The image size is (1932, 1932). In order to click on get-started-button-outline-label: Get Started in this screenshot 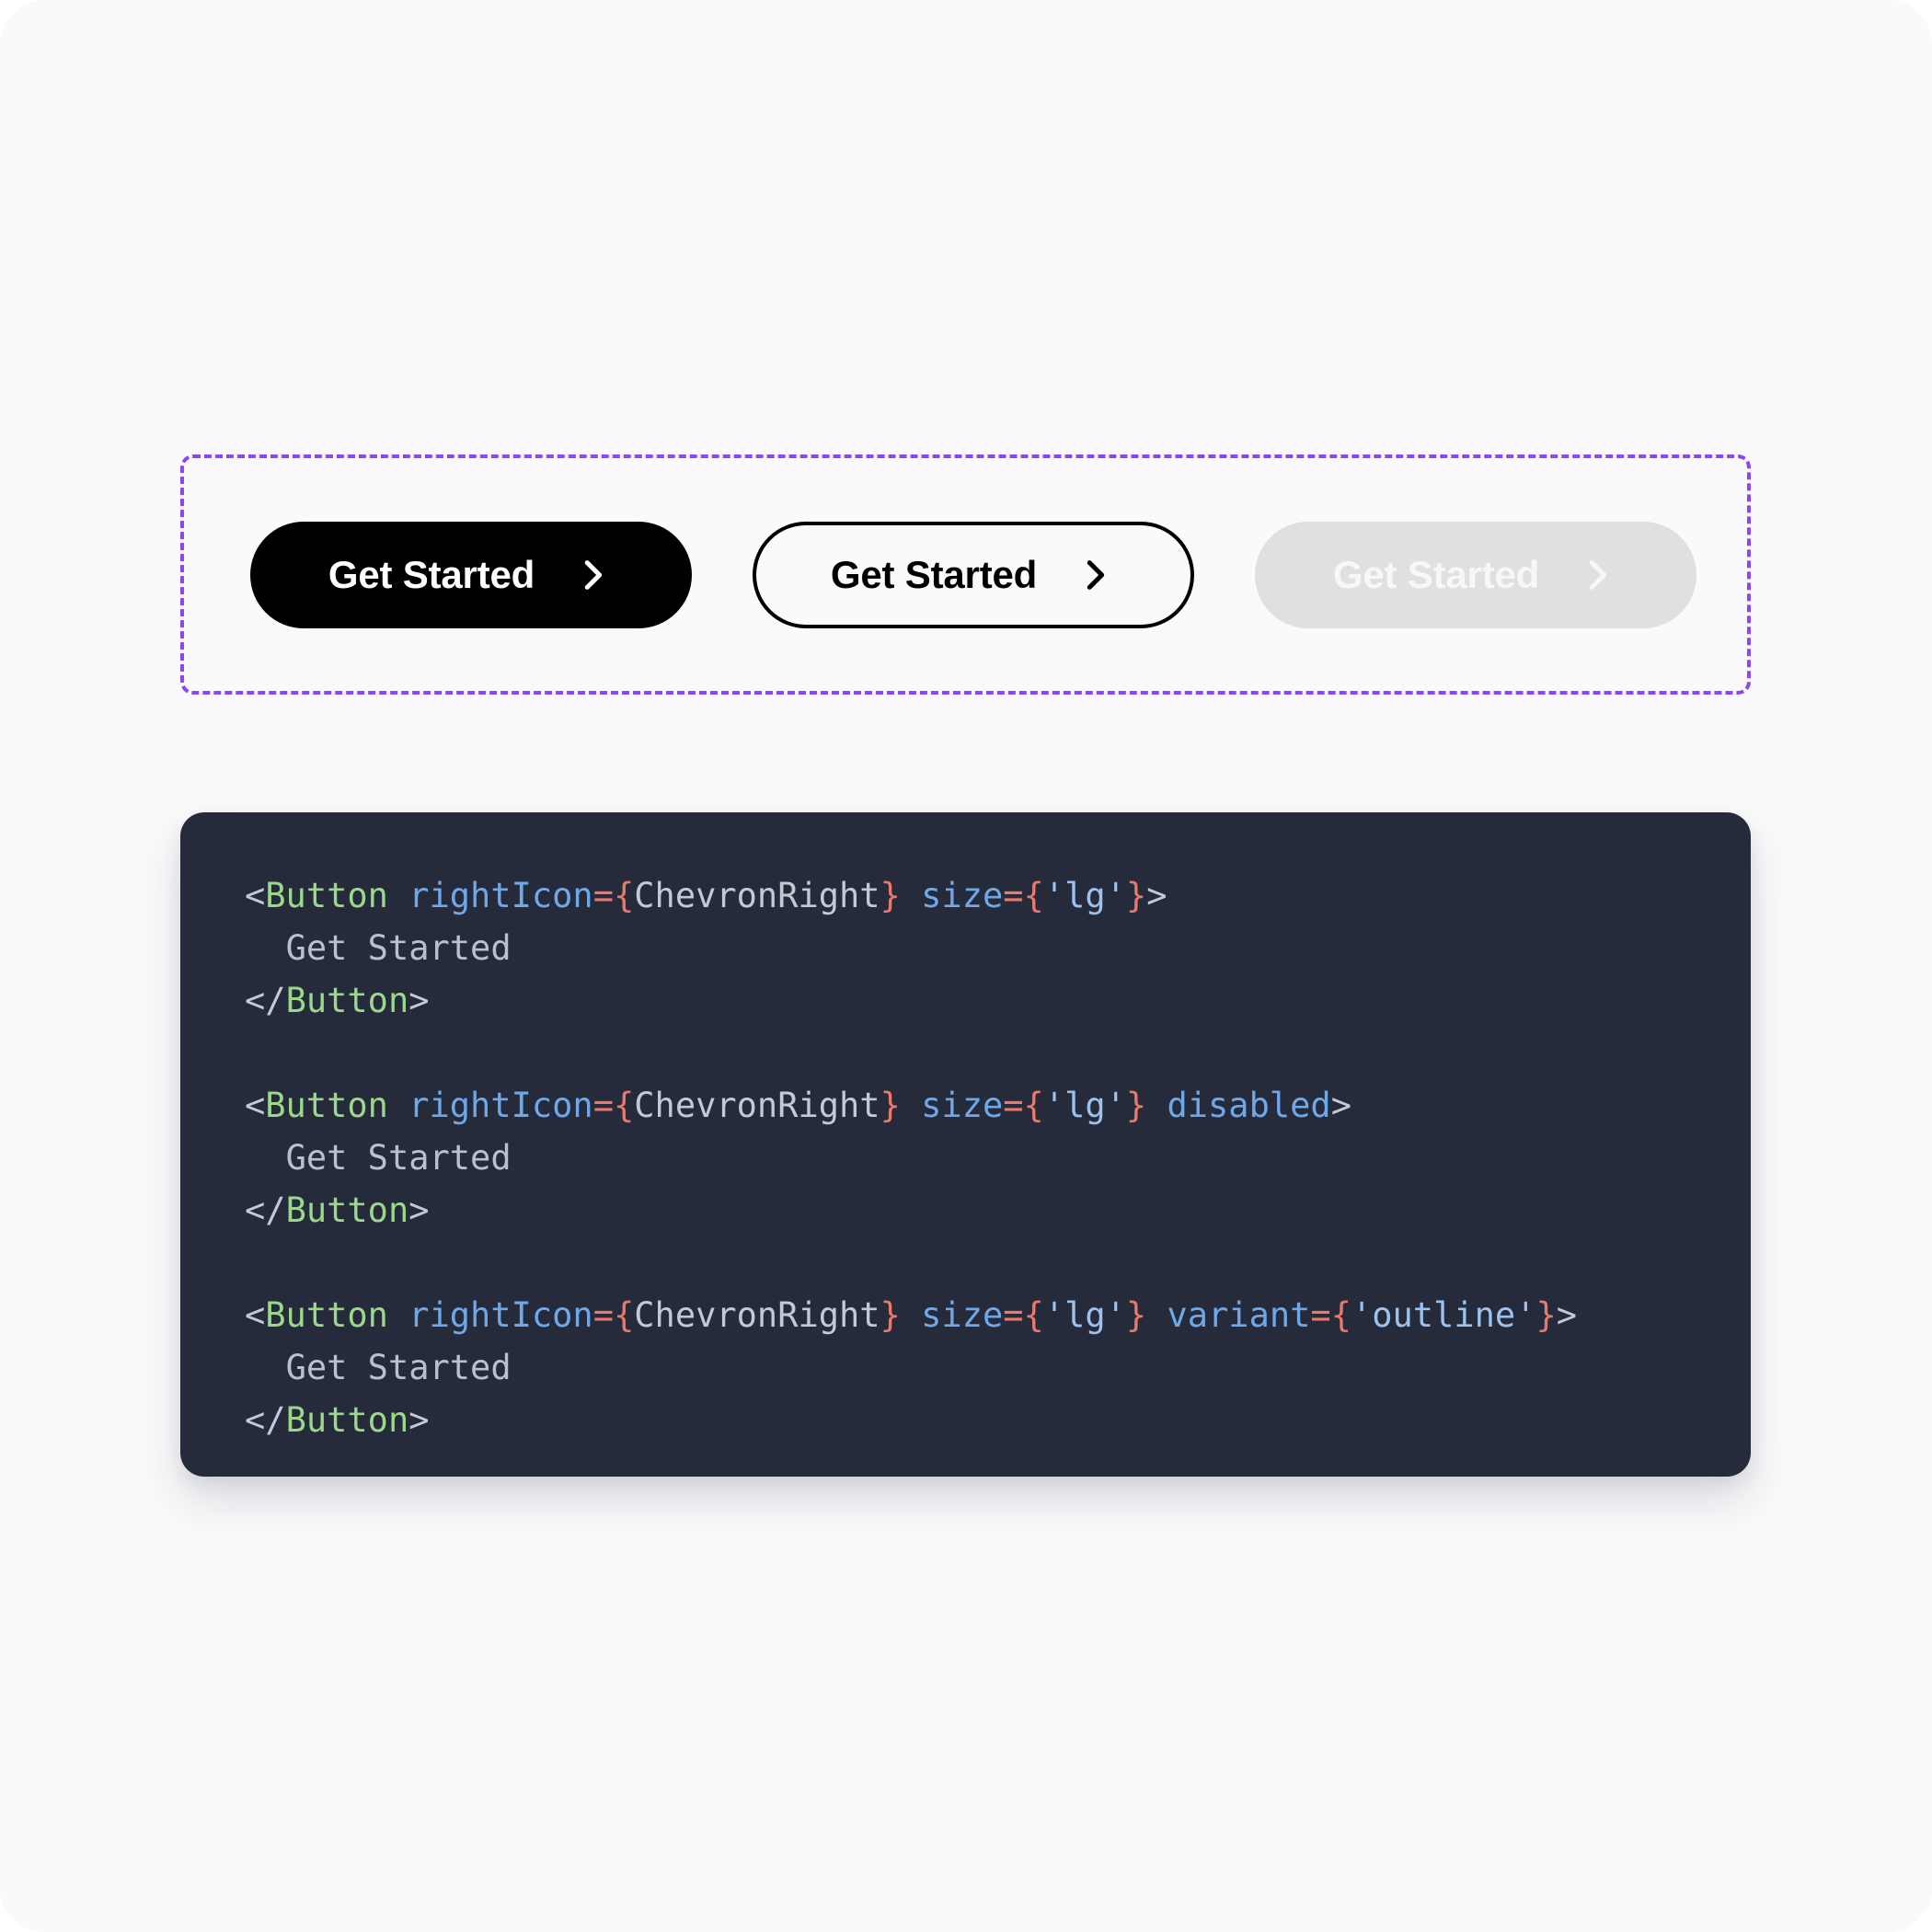, I will do `click(934, 574)`.